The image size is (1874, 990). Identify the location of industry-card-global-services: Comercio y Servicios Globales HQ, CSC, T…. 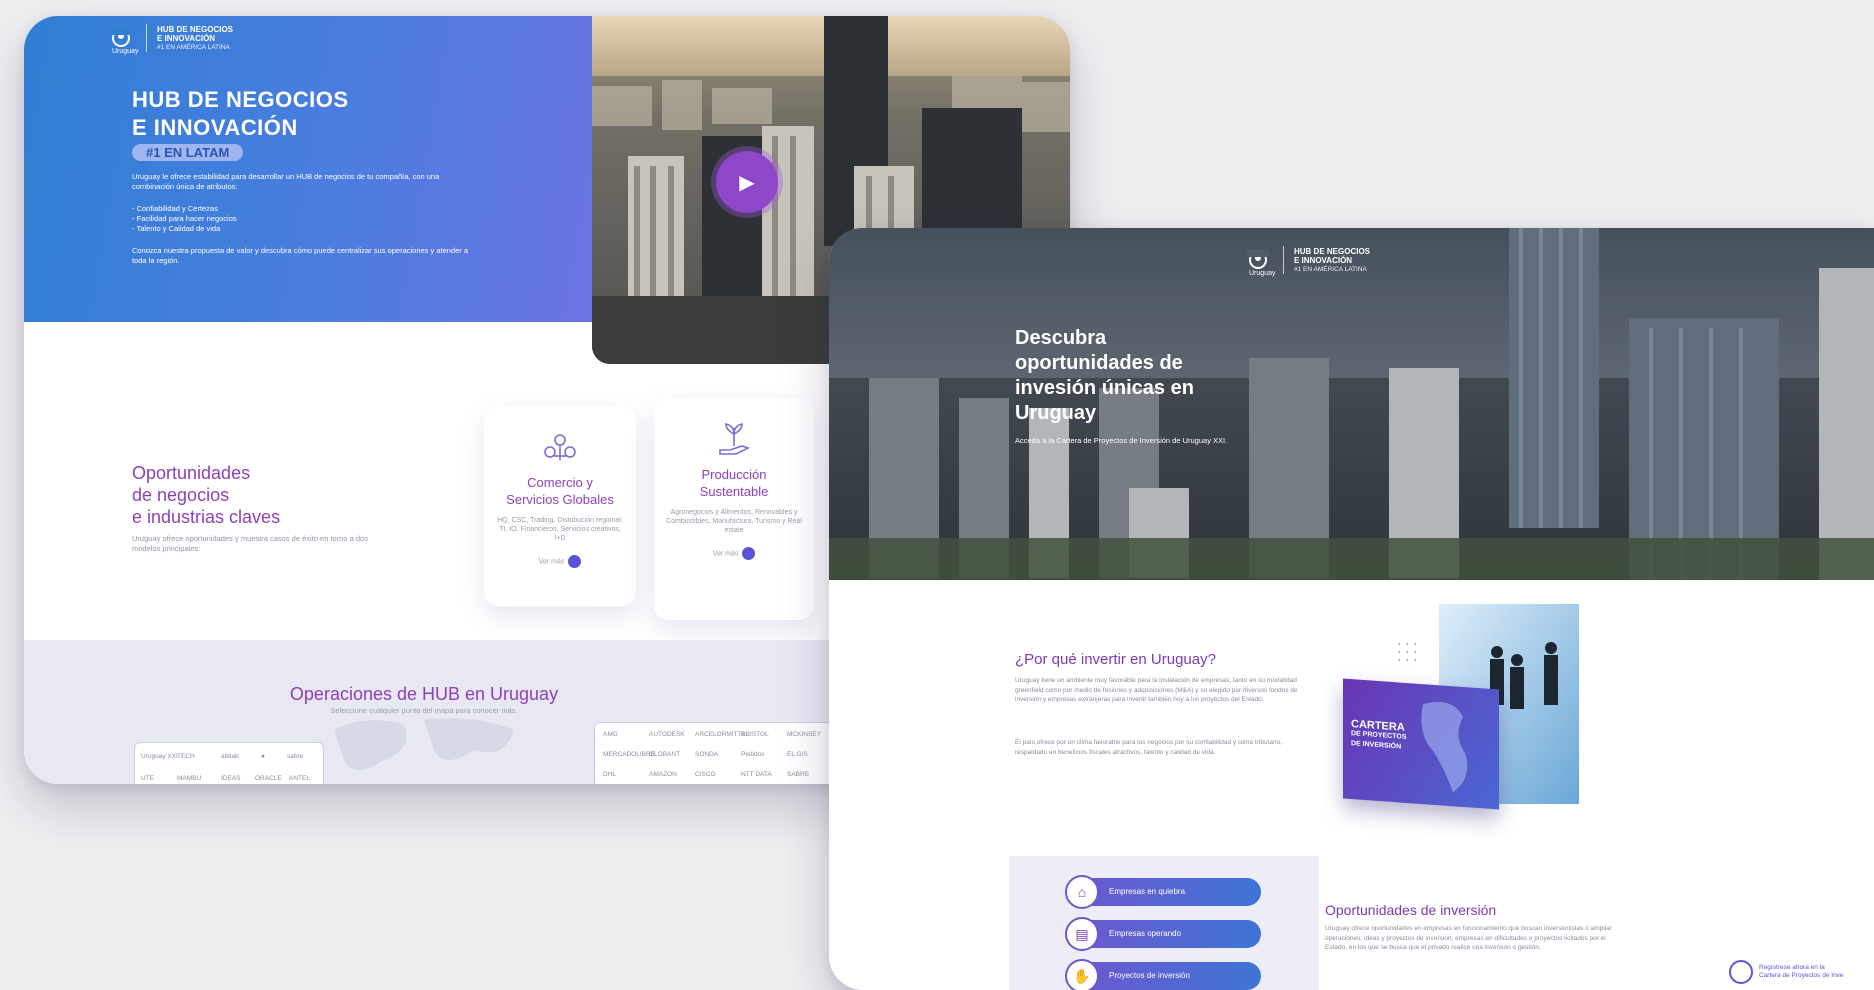
(560, 506).